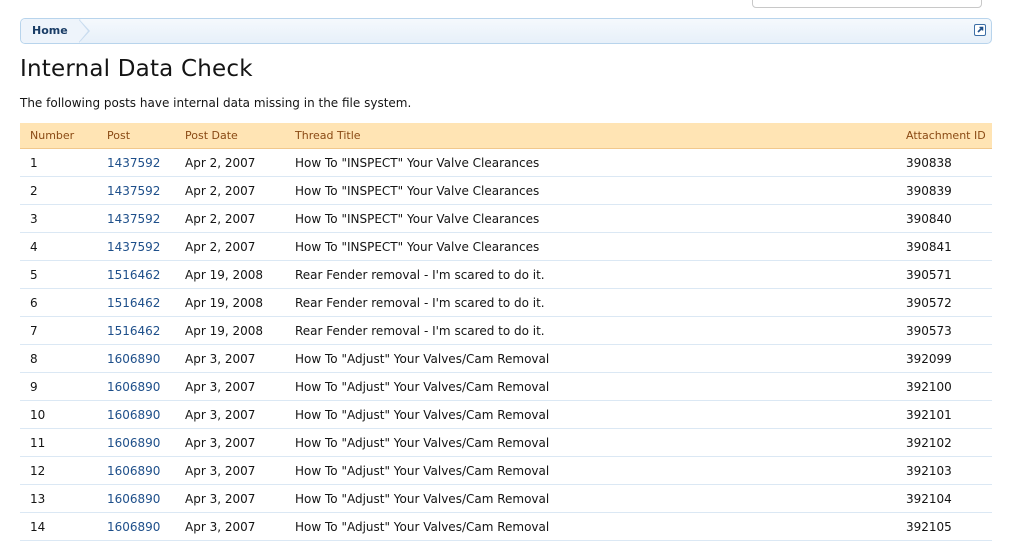  I want to click on cell-attachment-id: 392099, so click(949, 358).